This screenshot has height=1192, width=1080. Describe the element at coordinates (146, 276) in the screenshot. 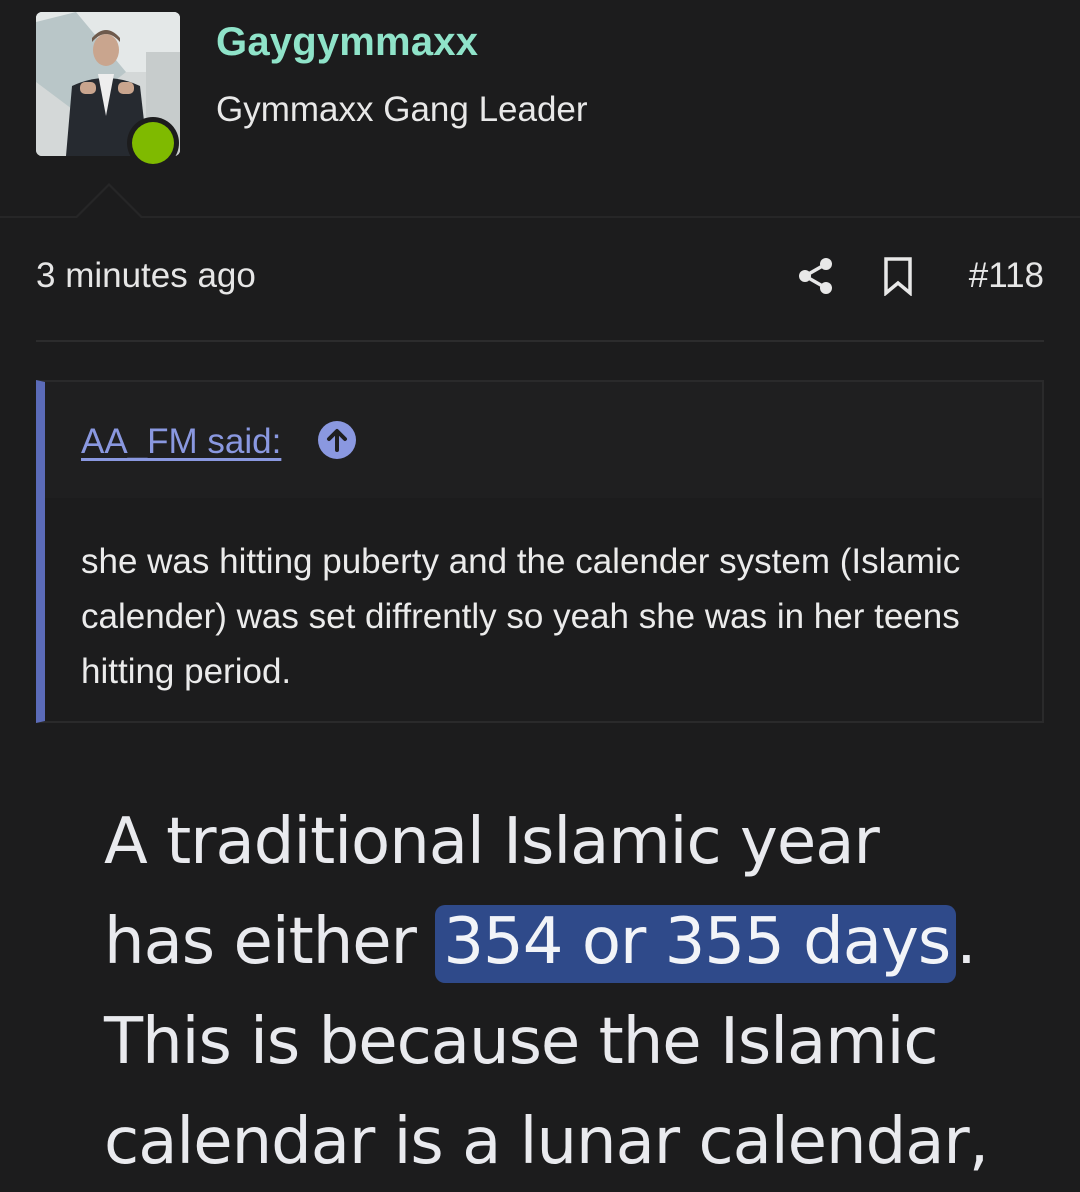

I see `post-timestamp: 3 minutes ago` at that location.